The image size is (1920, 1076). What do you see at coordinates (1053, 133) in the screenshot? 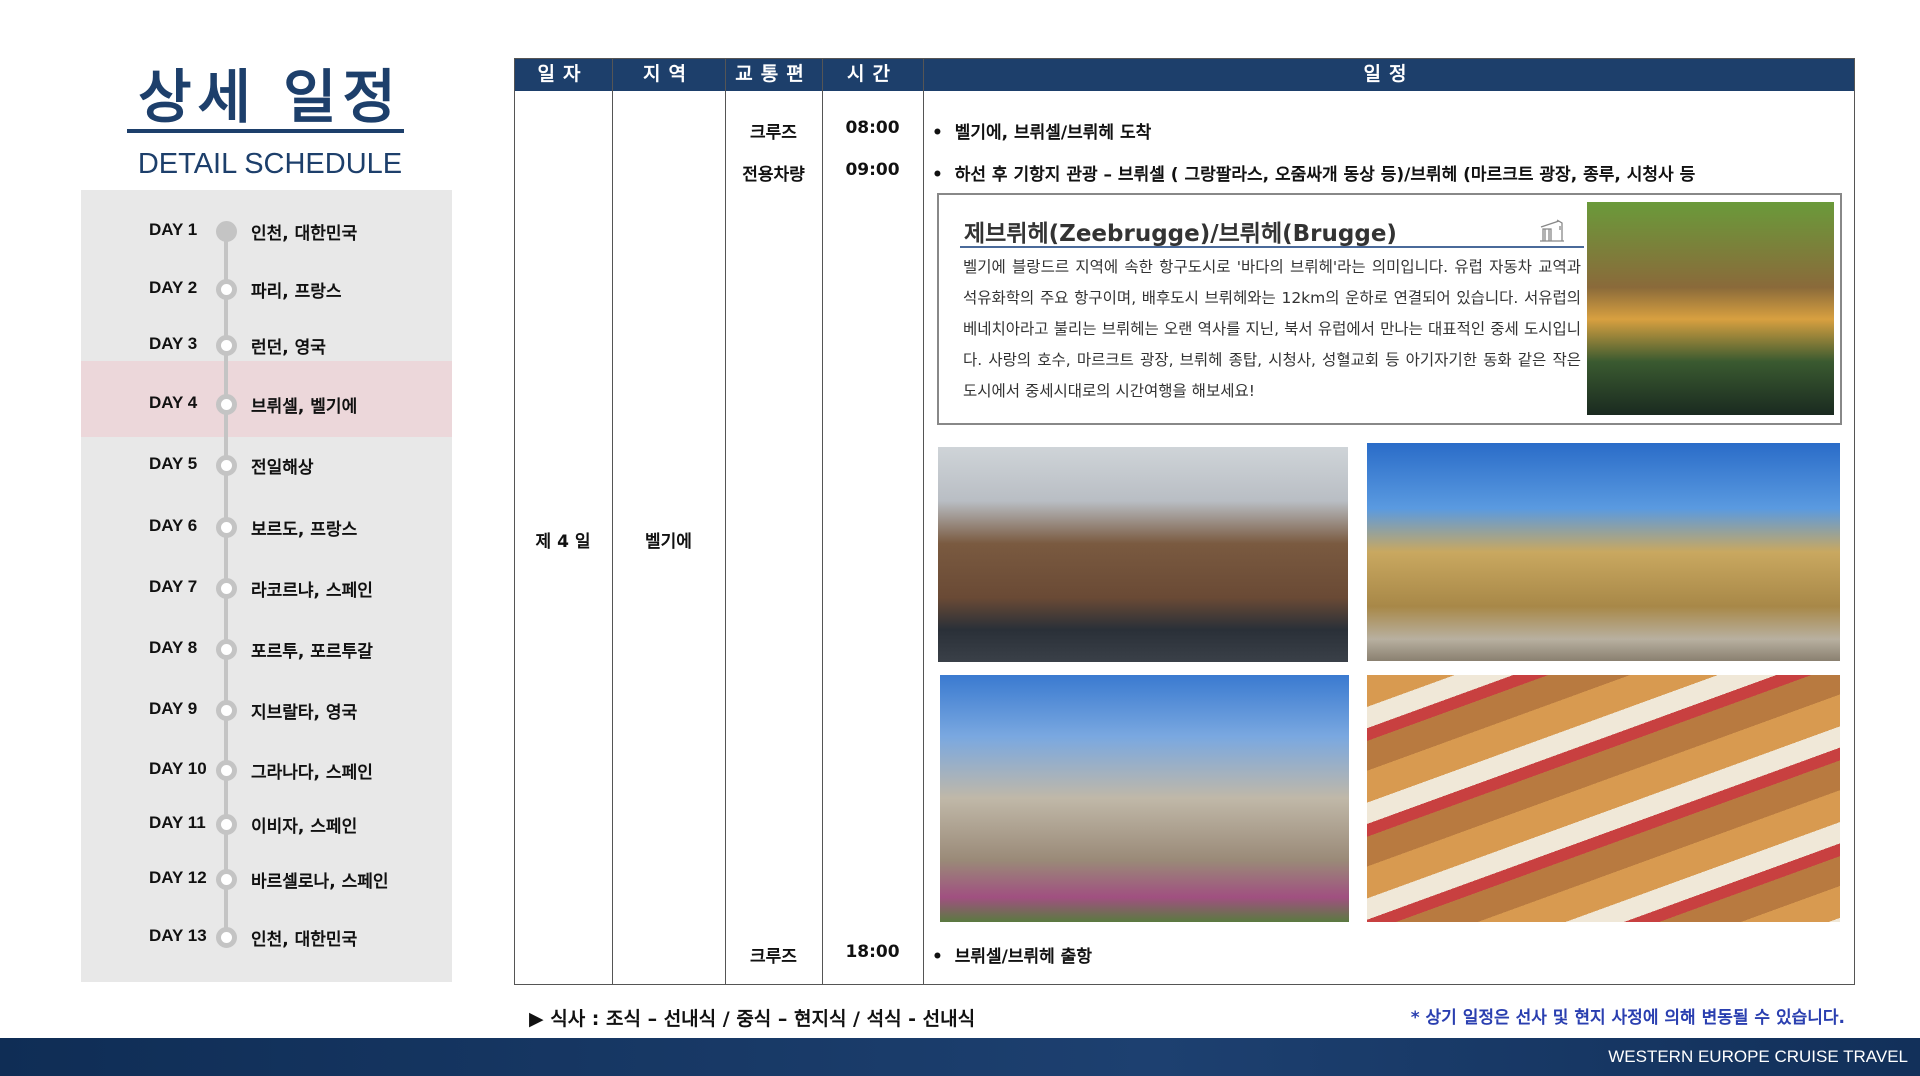
I see `schedule-text: 벨기에, 브뤼셀/브뤼헤 도착` at bounding box center [1053, 133].